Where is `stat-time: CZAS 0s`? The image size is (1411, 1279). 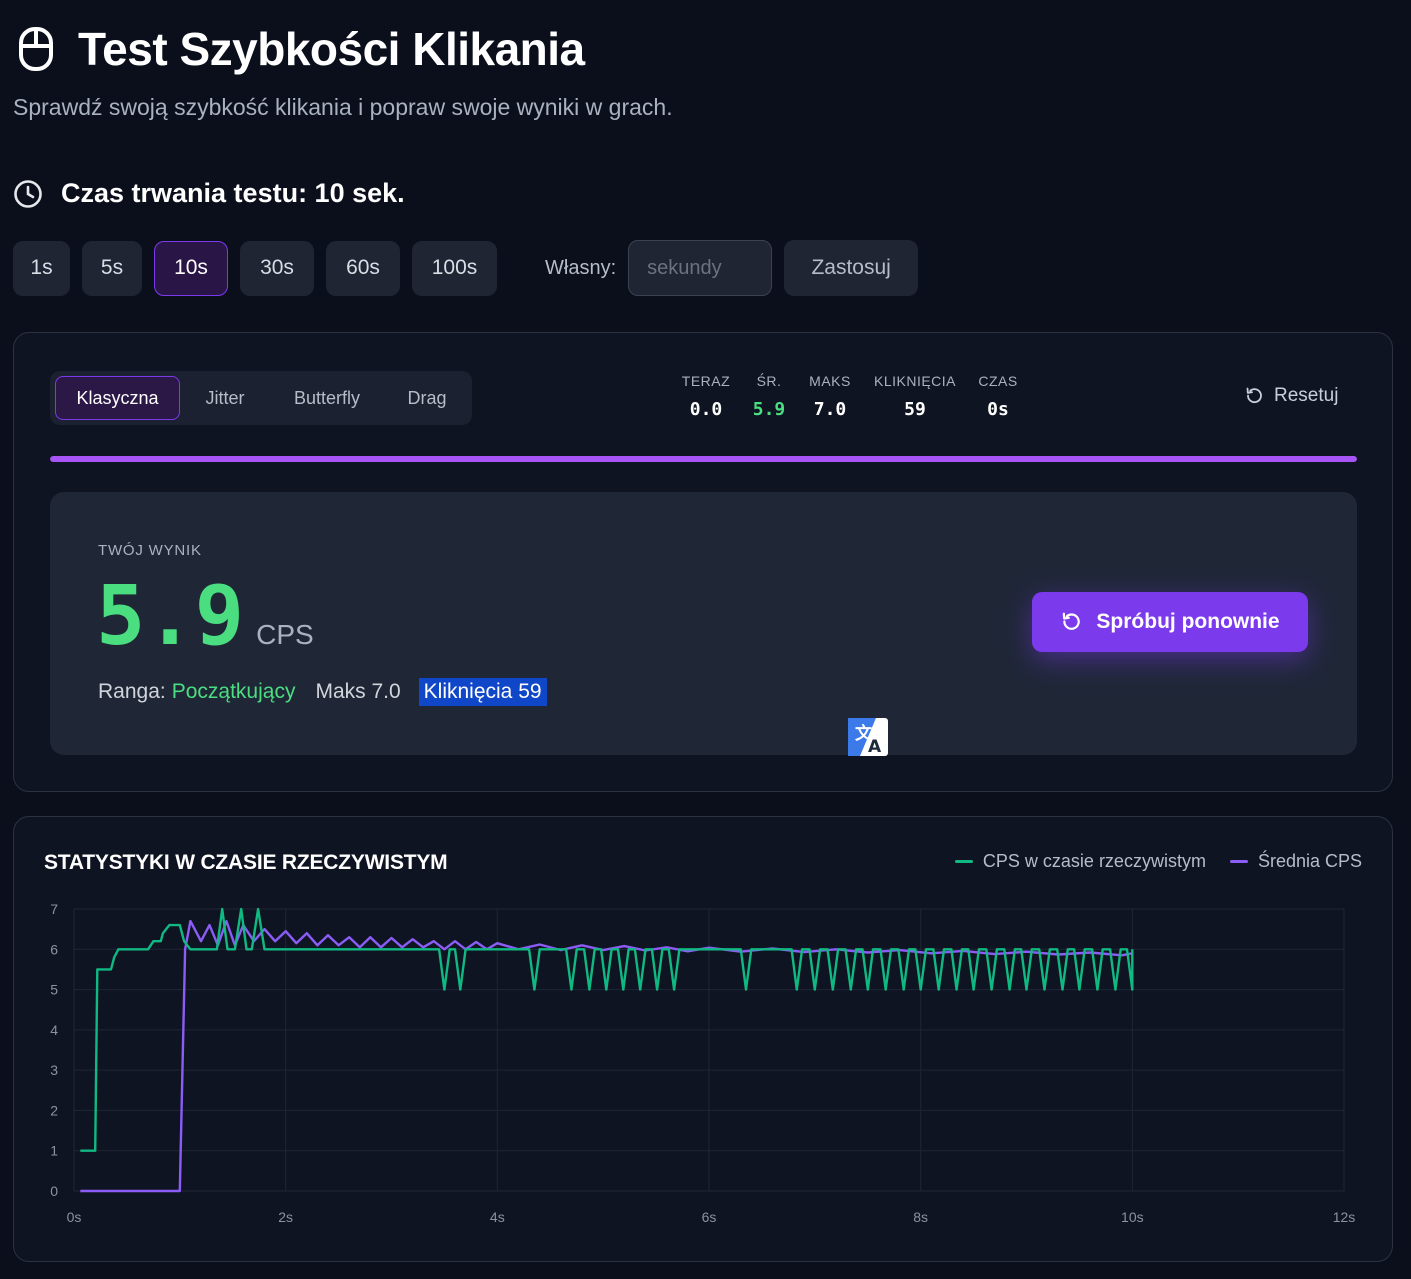 stat-time: CZAS 0s is located at coordinates (998, 396).